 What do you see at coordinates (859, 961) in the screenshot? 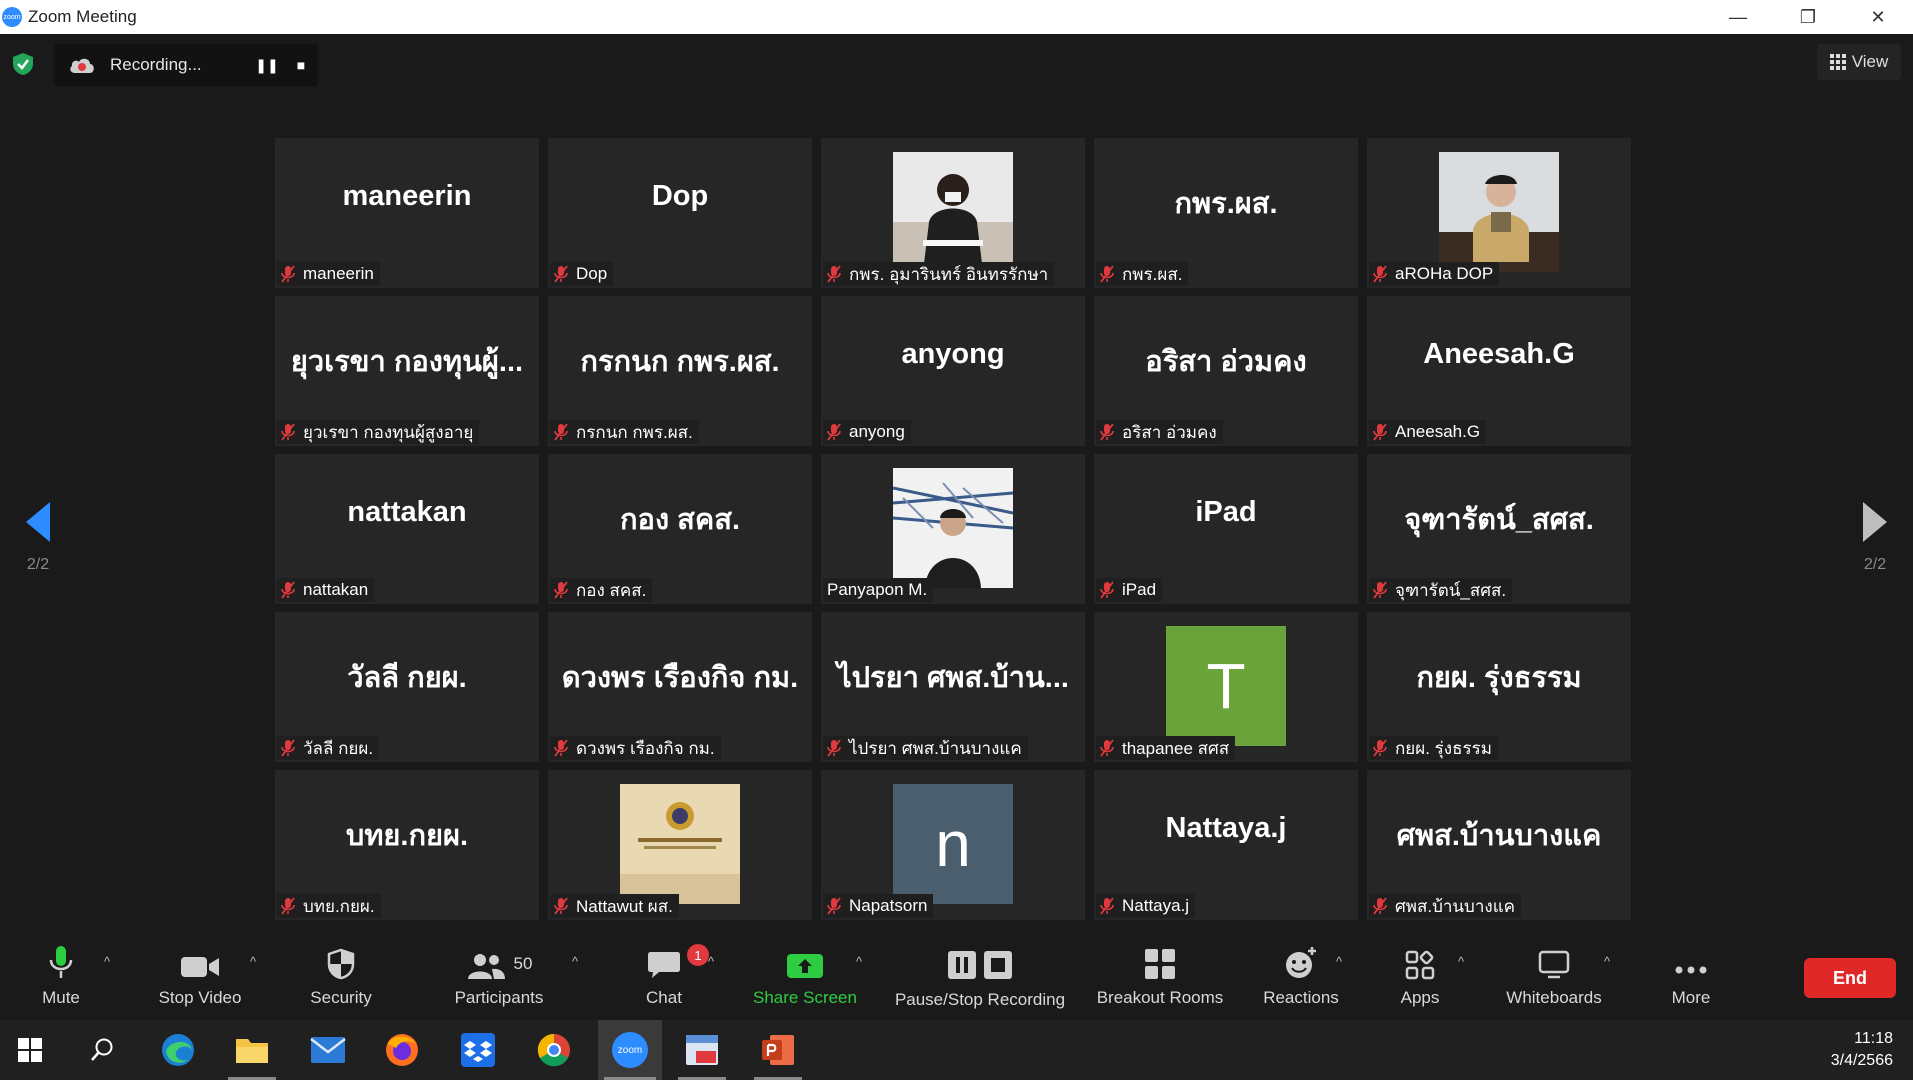
I see `share-options-caret: ^` at bounding box center [859, 961].